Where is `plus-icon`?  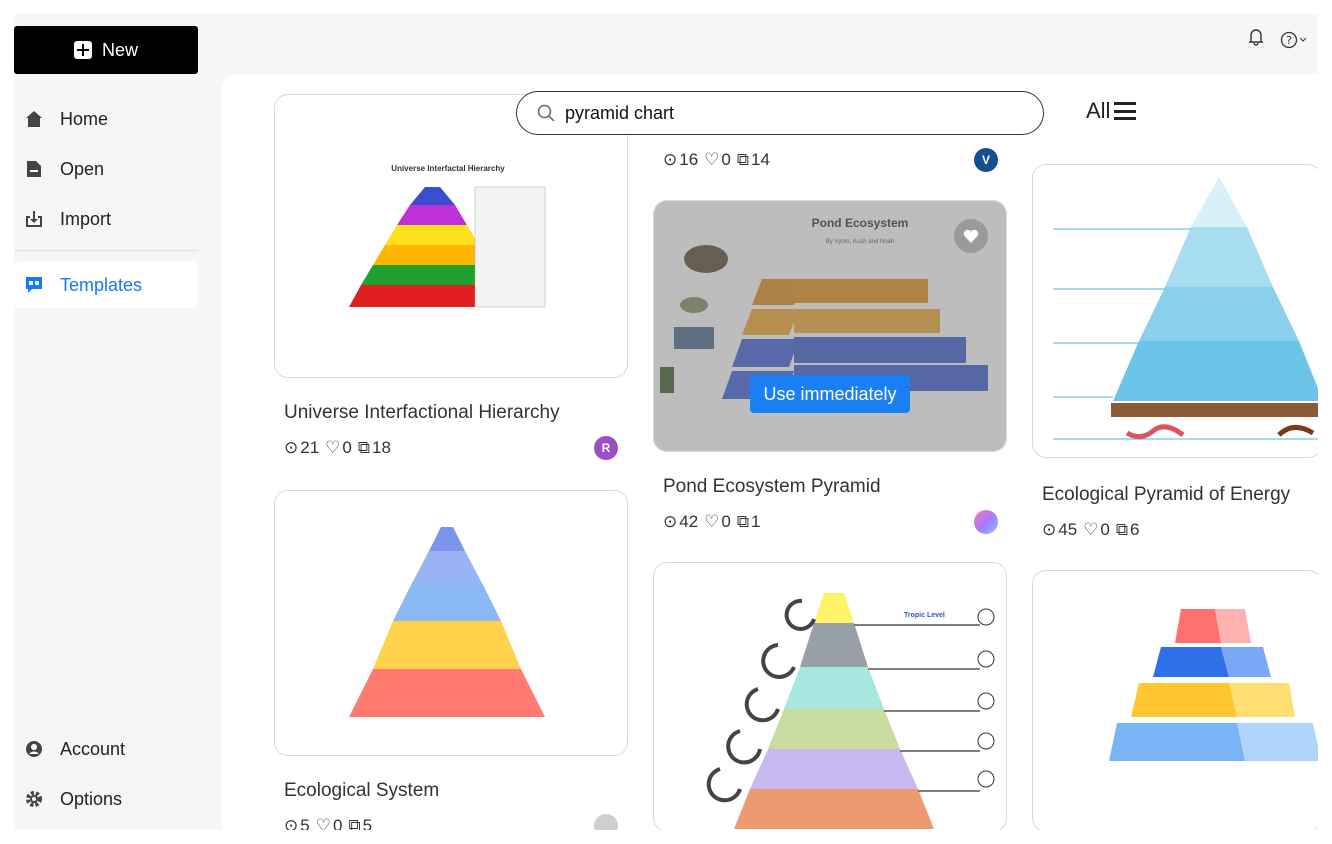
plus-icon is located at coordinates (82, 50).